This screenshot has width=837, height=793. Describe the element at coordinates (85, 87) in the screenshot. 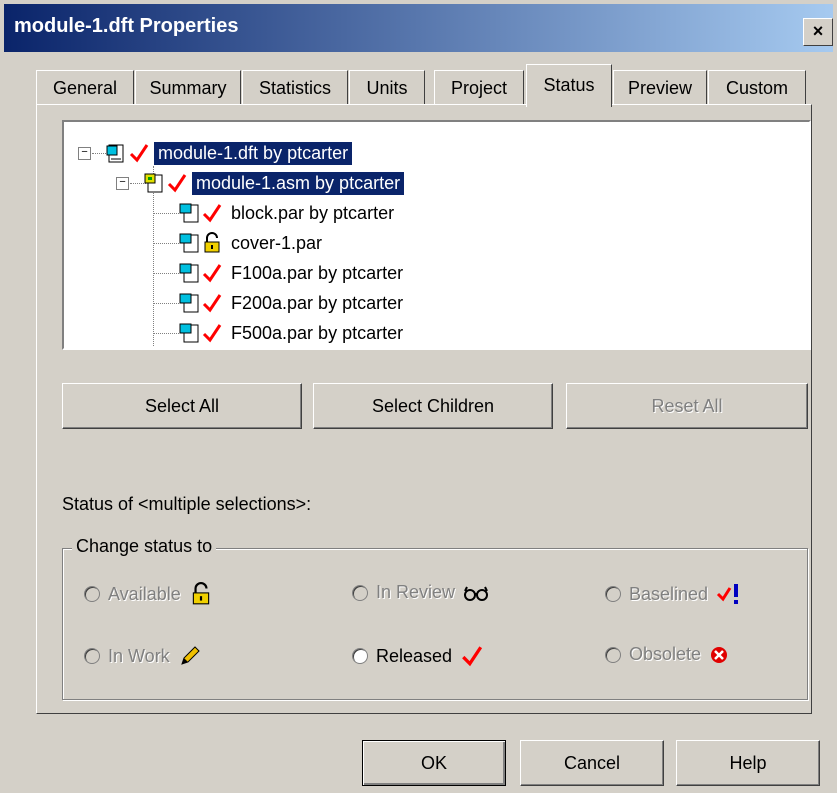

I see `tab-general: General` at that location.